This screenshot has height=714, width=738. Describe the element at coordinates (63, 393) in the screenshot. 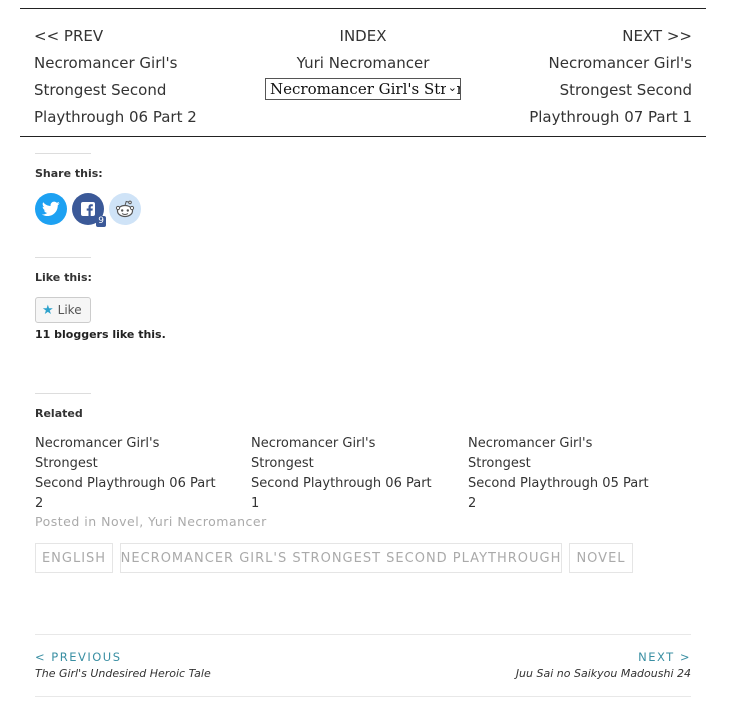

I see `related-divider` at that location.